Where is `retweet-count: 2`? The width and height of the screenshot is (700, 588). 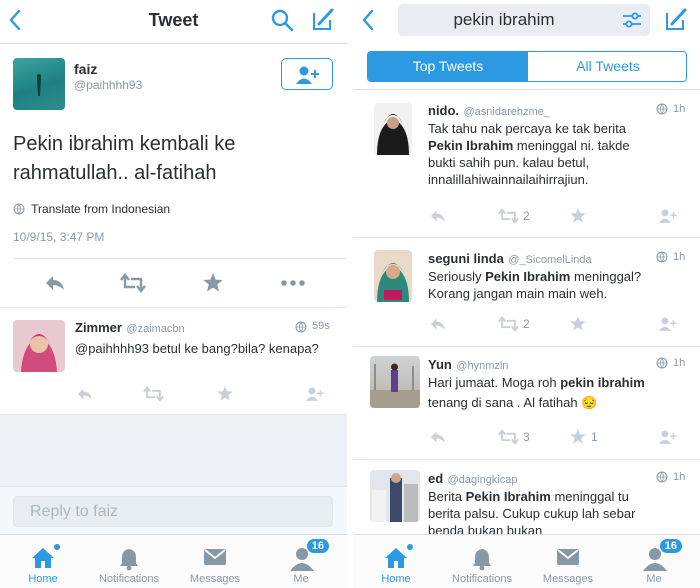 retweet-count: 2 is located at coordinates (526, 216).